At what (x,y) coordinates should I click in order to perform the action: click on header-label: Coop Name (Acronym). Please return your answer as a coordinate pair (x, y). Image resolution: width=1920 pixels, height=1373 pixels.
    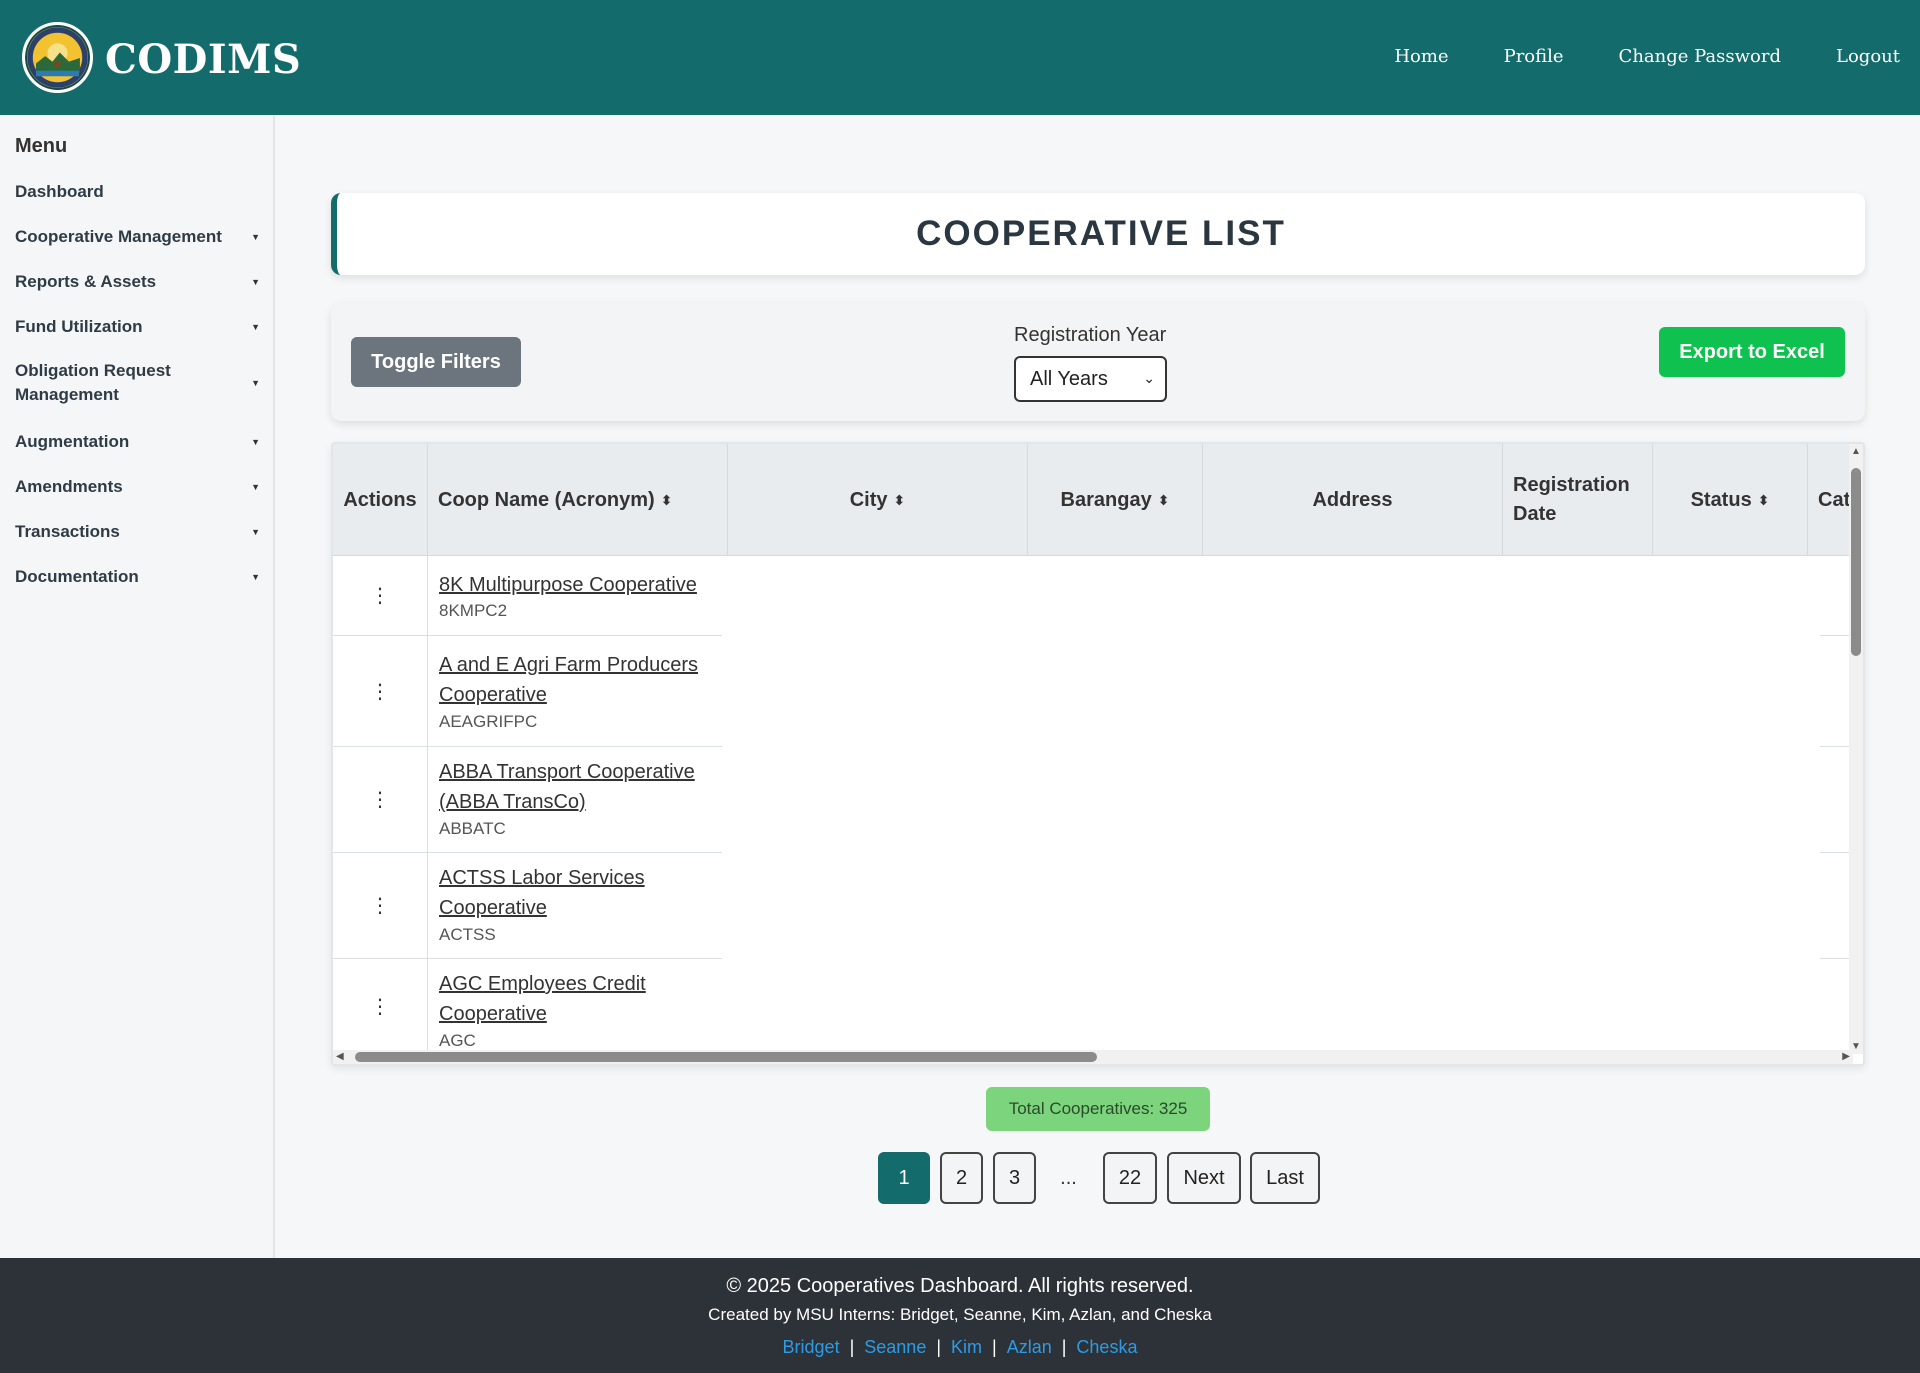
    Looking at the image, I should click on (546, 499).